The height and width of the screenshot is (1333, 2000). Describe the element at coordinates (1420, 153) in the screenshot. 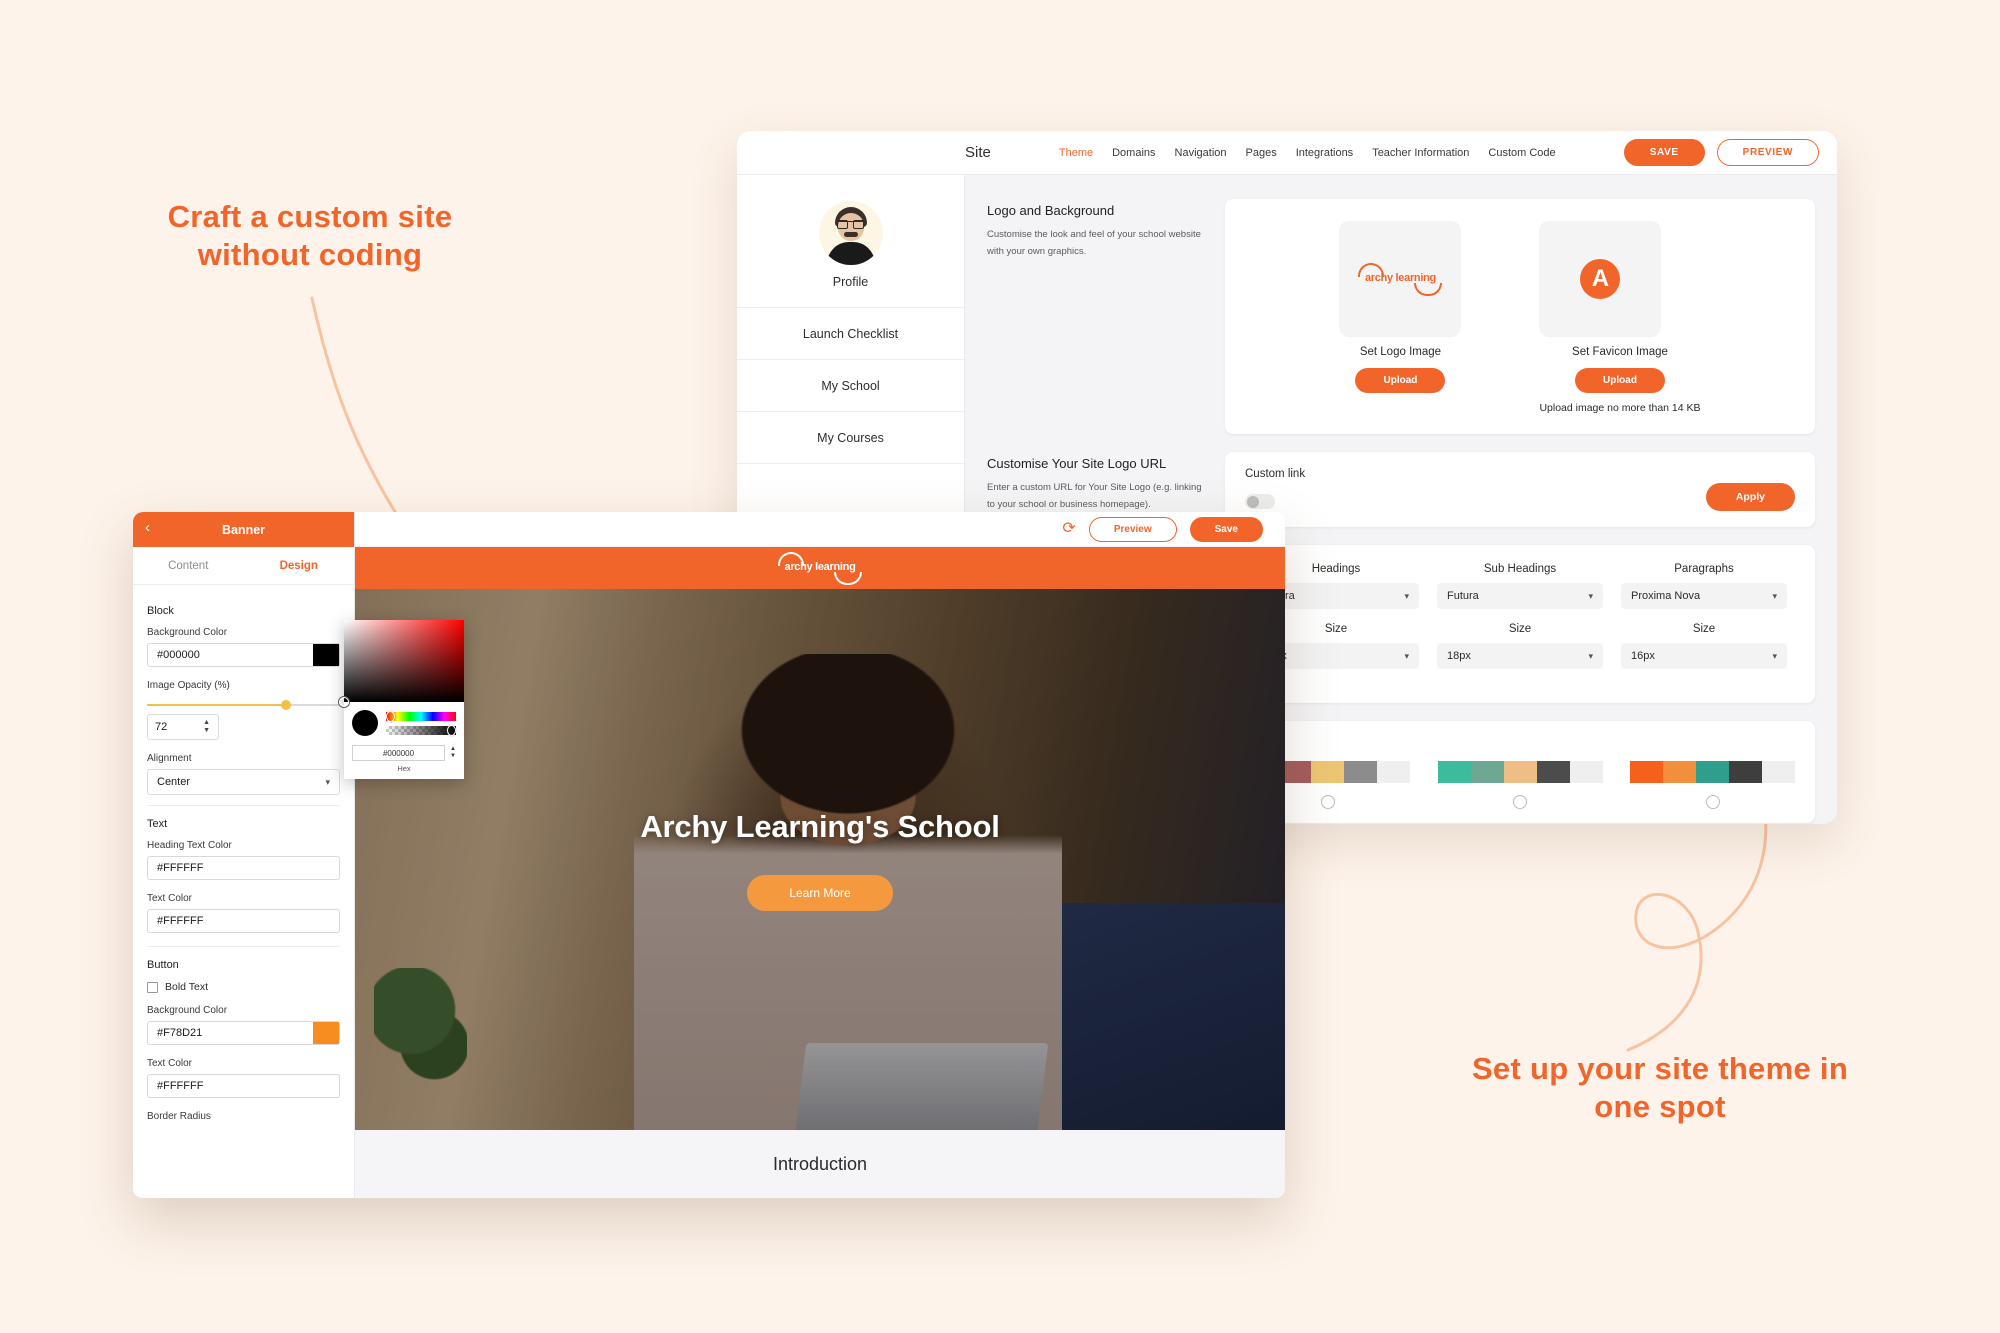

I see `tab-teacher-information: Teacher Information` at that location.